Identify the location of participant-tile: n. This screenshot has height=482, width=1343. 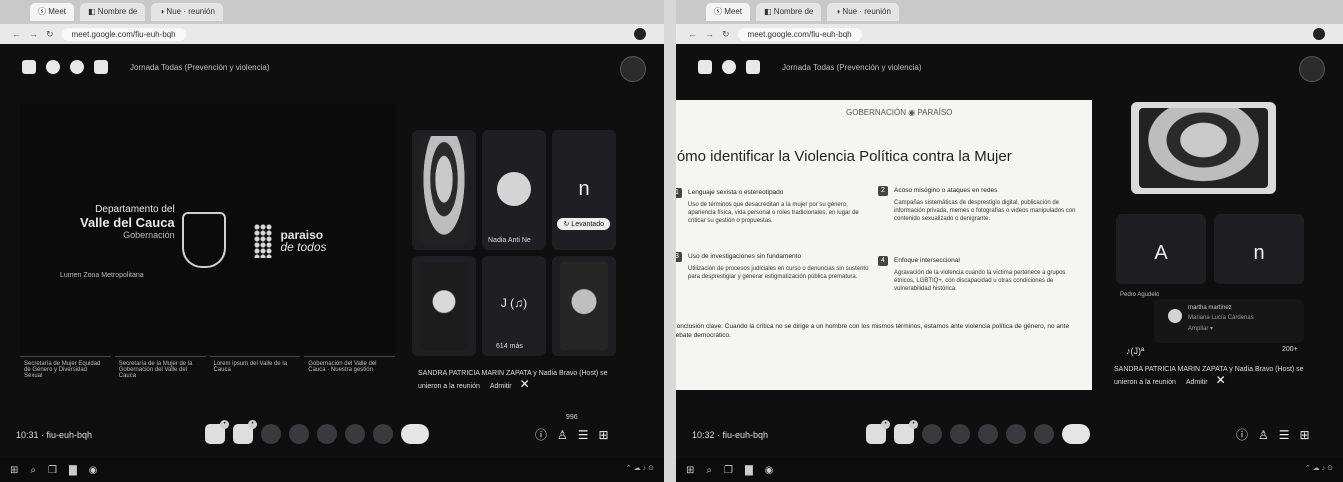
(1259, 249).